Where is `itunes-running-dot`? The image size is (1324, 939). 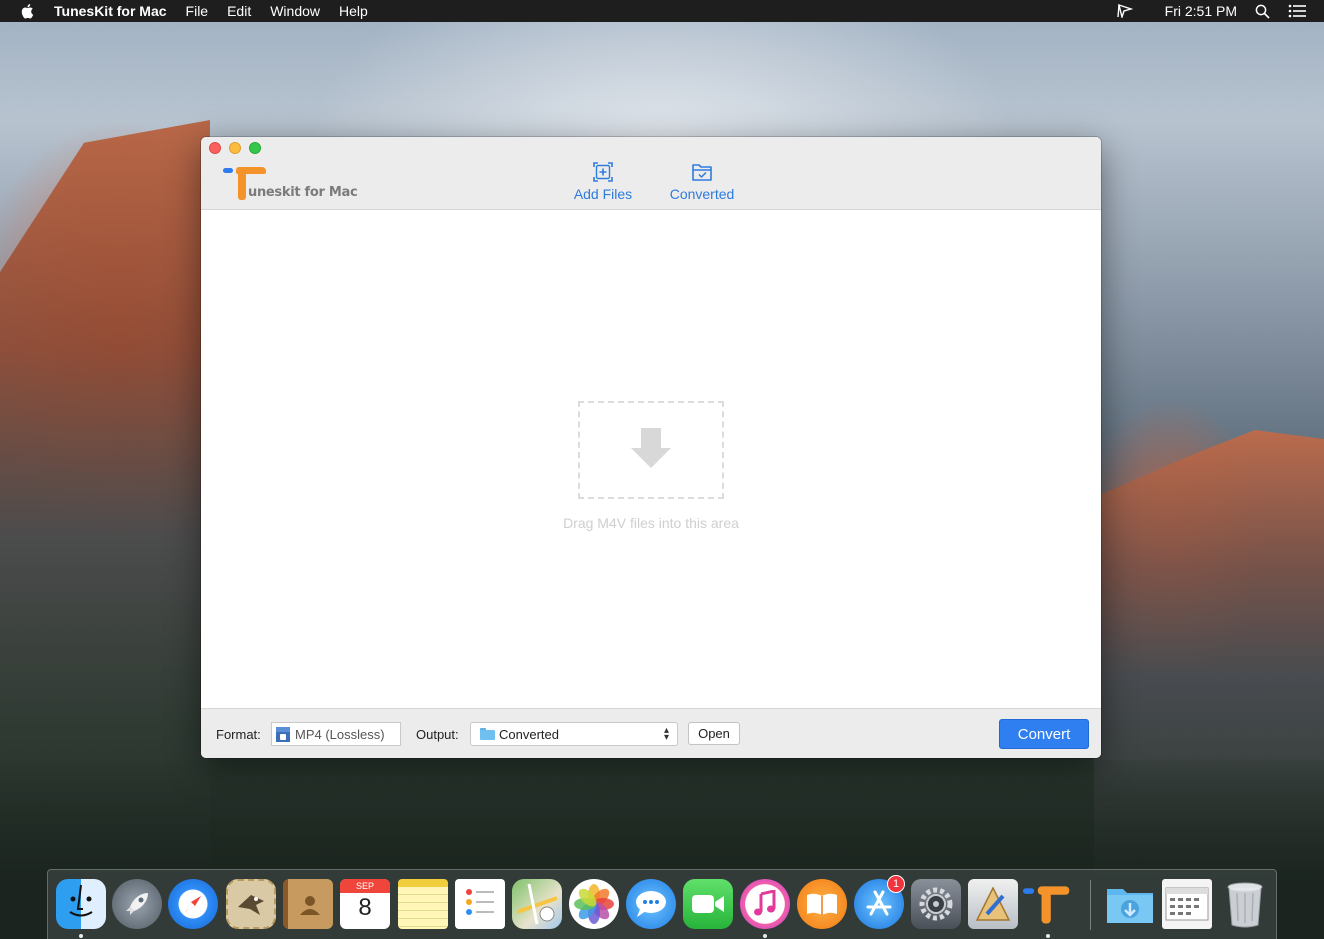
itunes-running-dot is located at coordinates (765, 936).